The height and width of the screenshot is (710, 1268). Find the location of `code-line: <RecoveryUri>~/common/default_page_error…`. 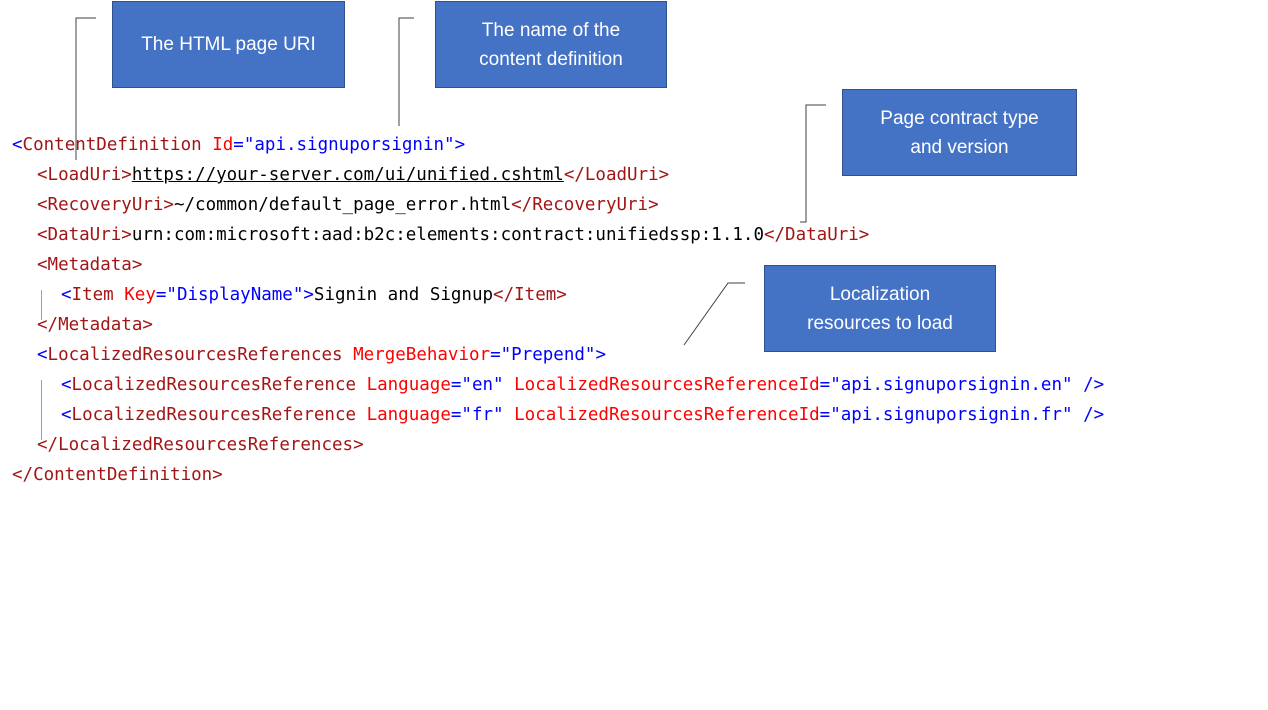

code-line: <RecoveryUri>~/common/default_page_error… is located at coordinates (348, 205).